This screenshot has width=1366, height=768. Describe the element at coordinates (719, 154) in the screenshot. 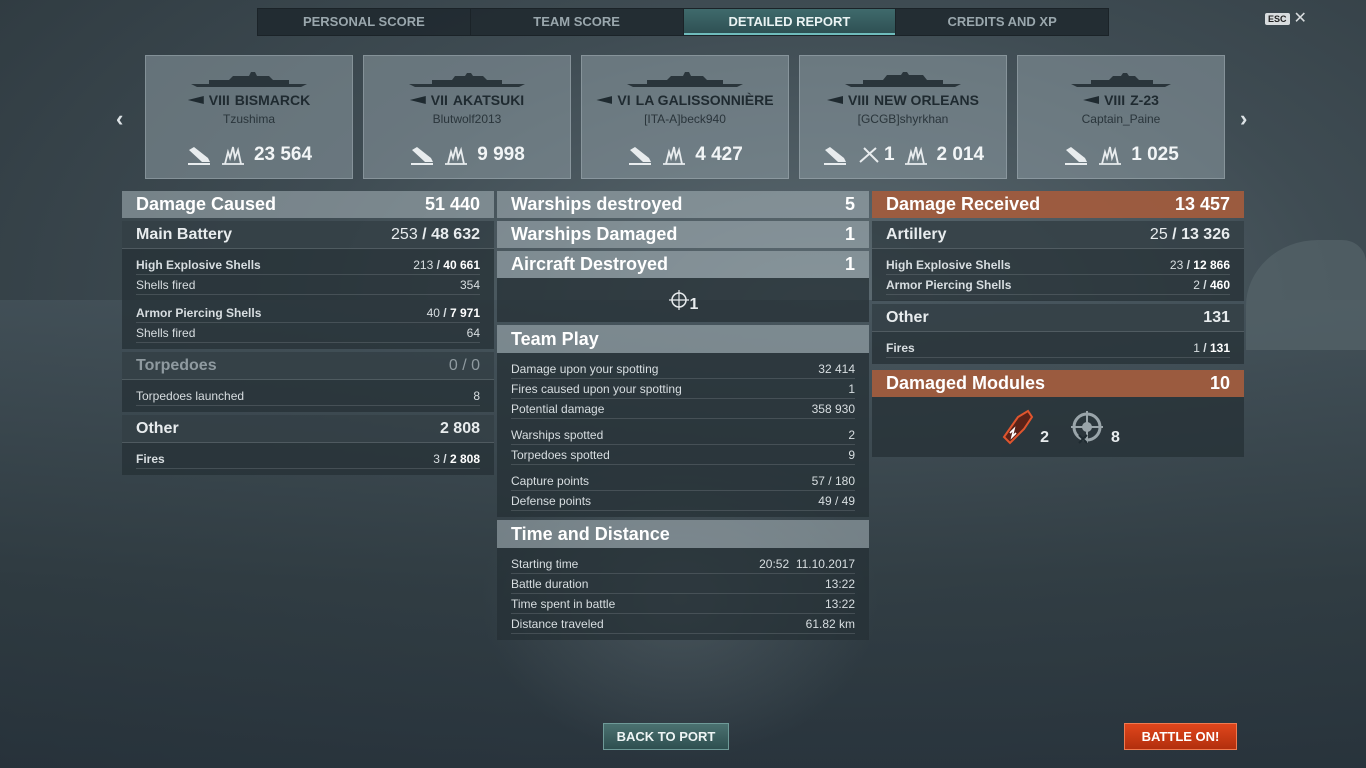

I see `damage-value: 4 427` at that location.